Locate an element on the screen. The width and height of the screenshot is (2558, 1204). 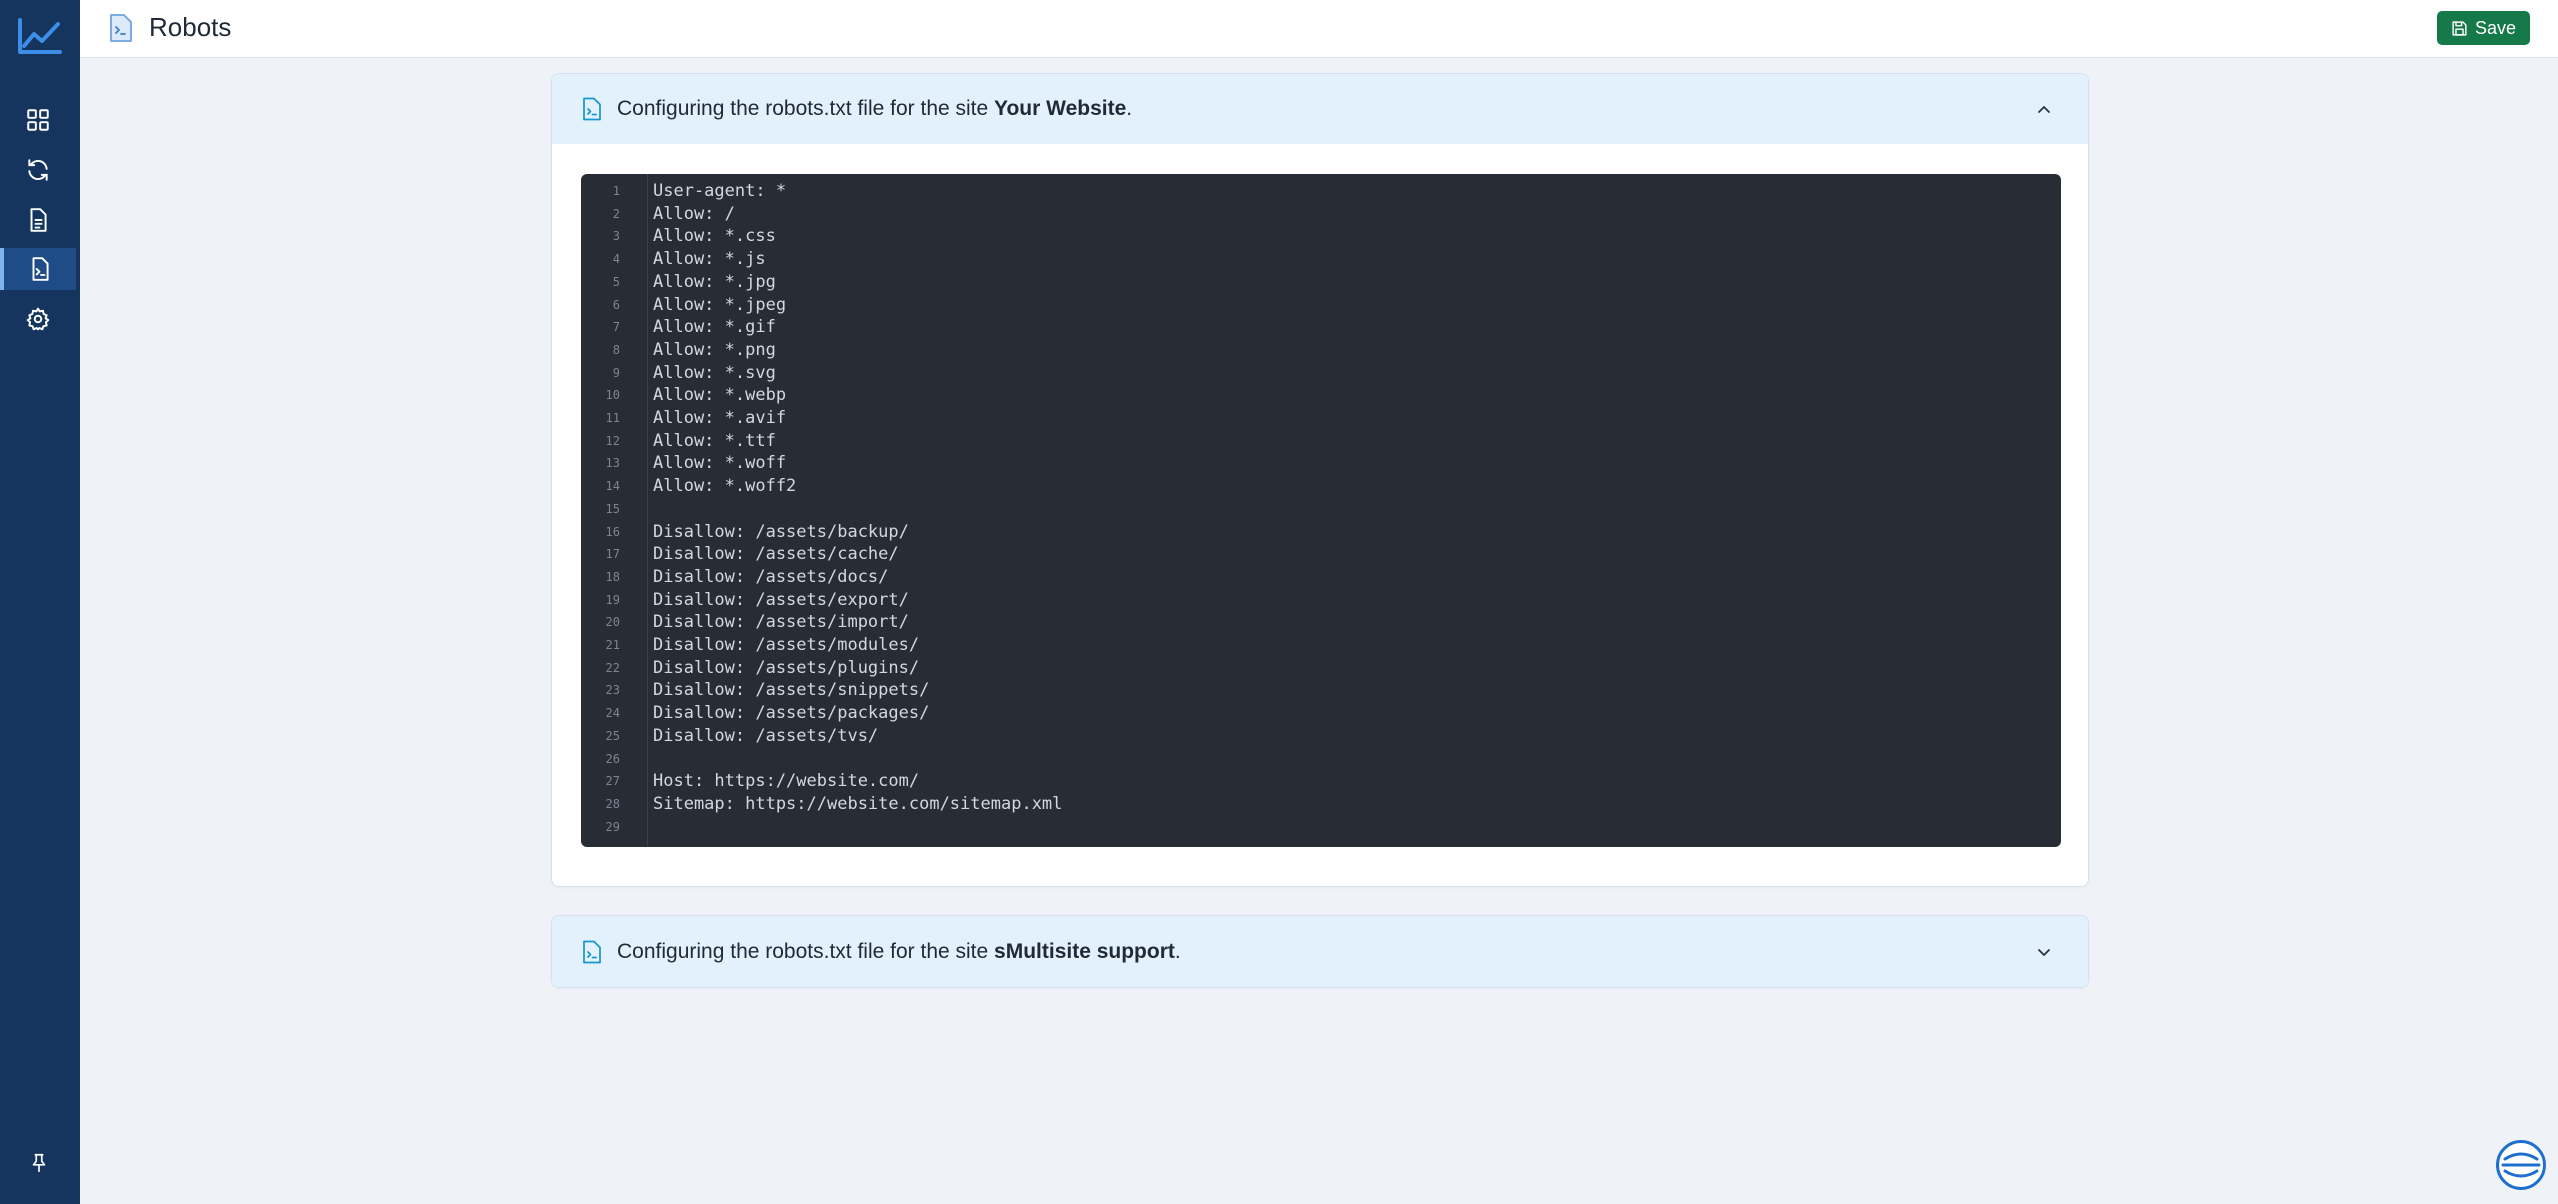
line-number: 17 is located at coordinates (612, 554).